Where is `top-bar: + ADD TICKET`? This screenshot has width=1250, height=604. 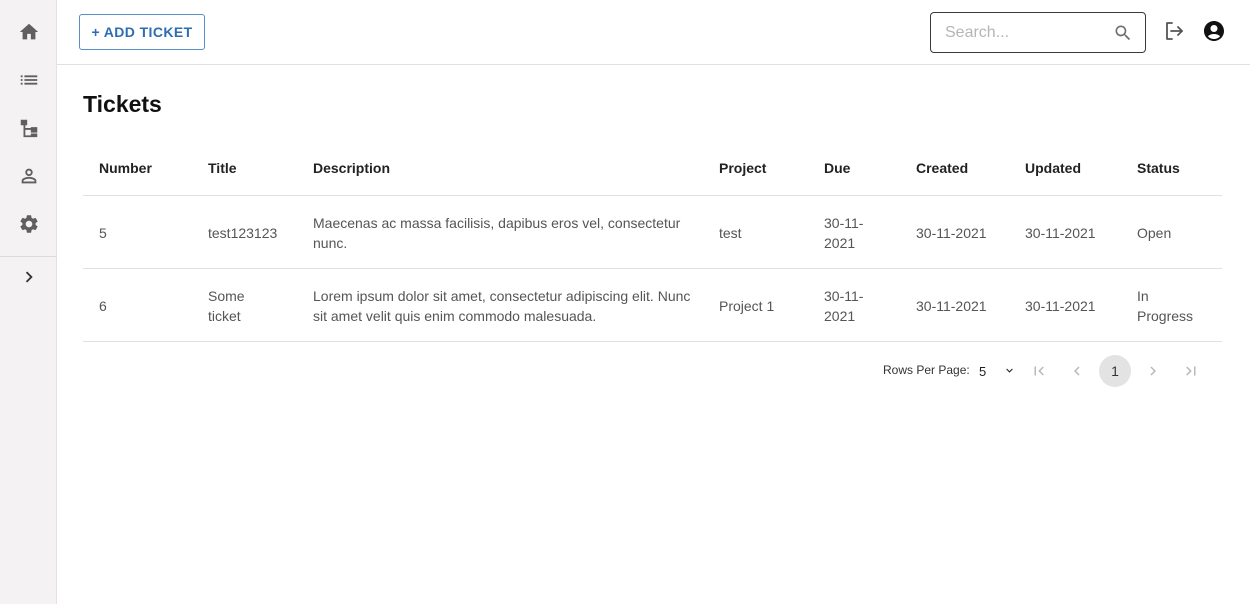
top-bar: + ADD TICKET is located at coordinates (653, 32).